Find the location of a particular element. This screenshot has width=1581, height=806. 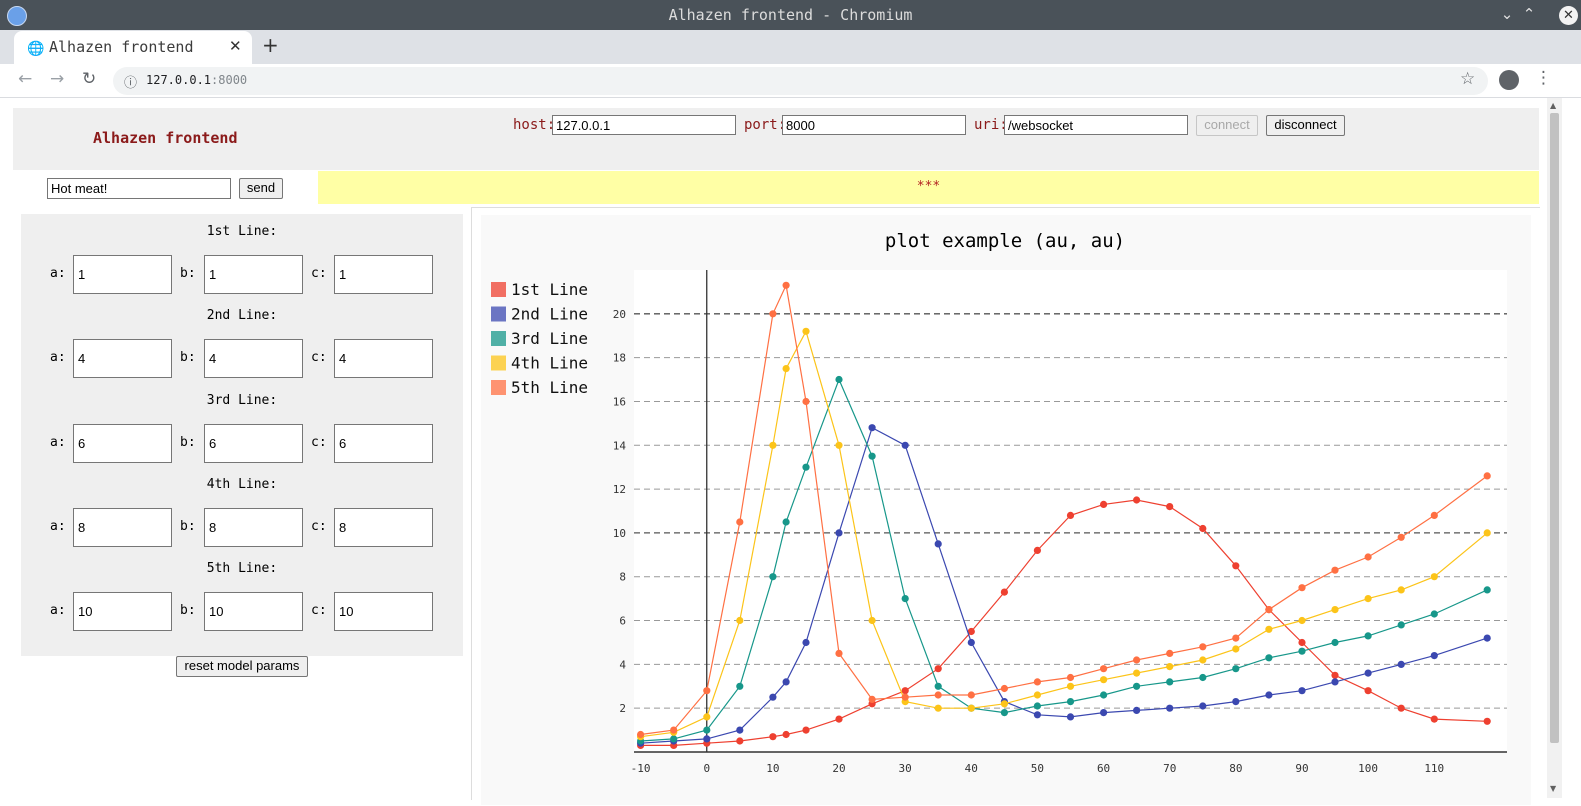

port-label: port: is located at coordinates (765, 125).